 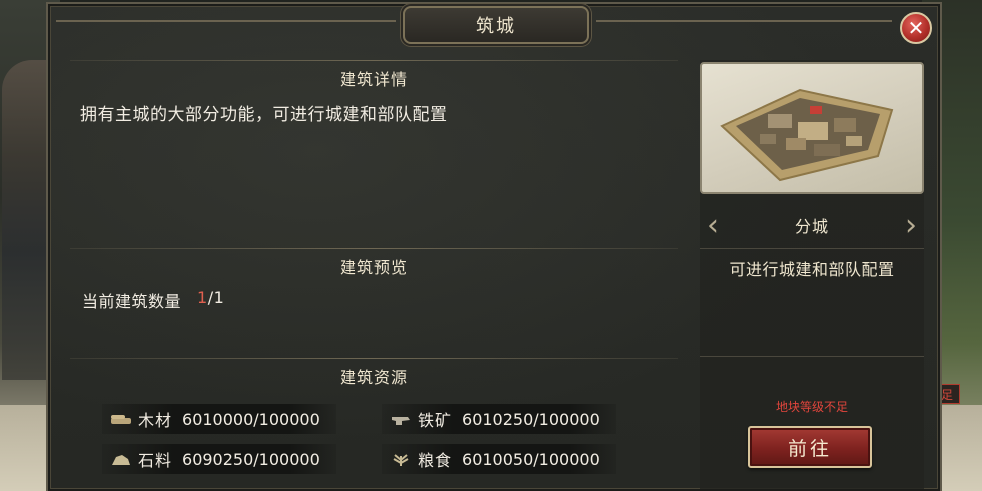 What do you see at coordinates (373, 377) in the screenshot?
I see `resources-section-title: 建筑资源` at bounding box center [373, 377].